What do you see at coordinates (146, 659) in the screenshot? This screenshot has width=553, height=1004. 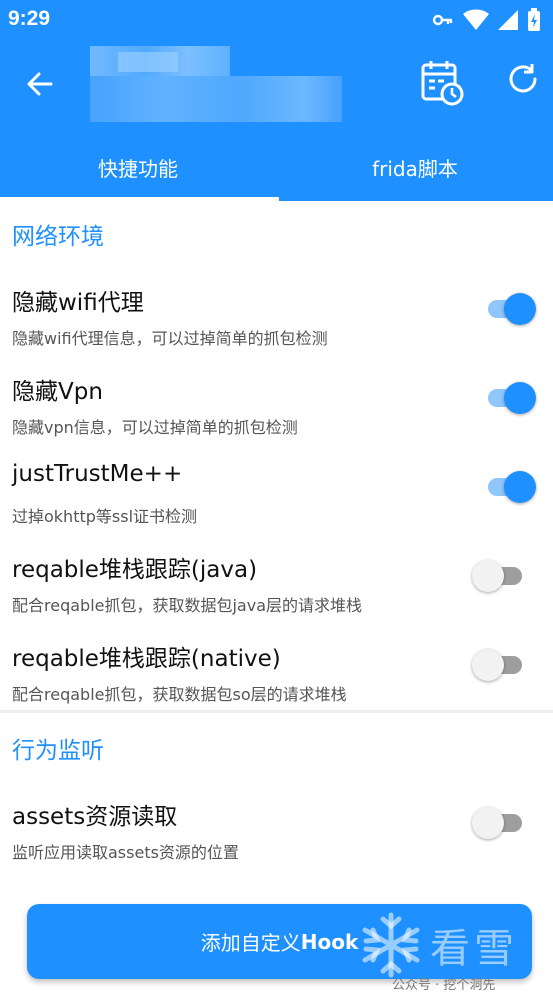 I see `item-title: reqable堆栈跟踪(native)` at bounding box center [146, 659].